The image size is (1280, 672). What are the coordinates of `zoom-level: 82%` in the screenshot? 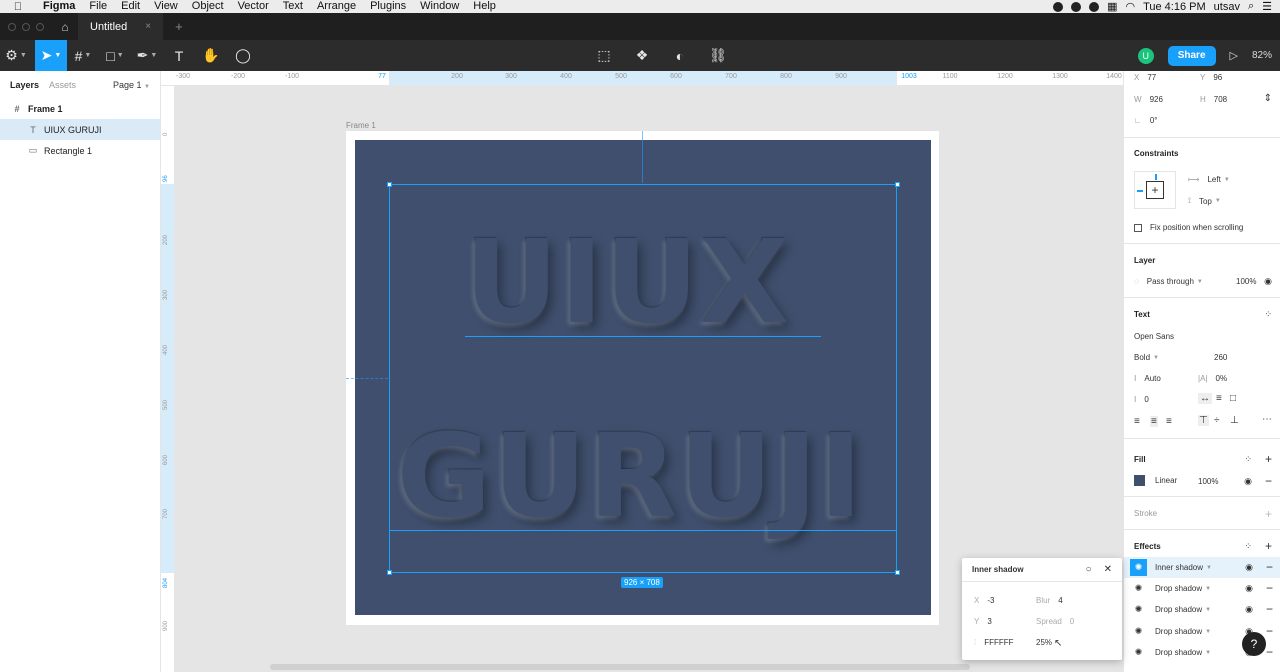 It's located at (1262, 55).